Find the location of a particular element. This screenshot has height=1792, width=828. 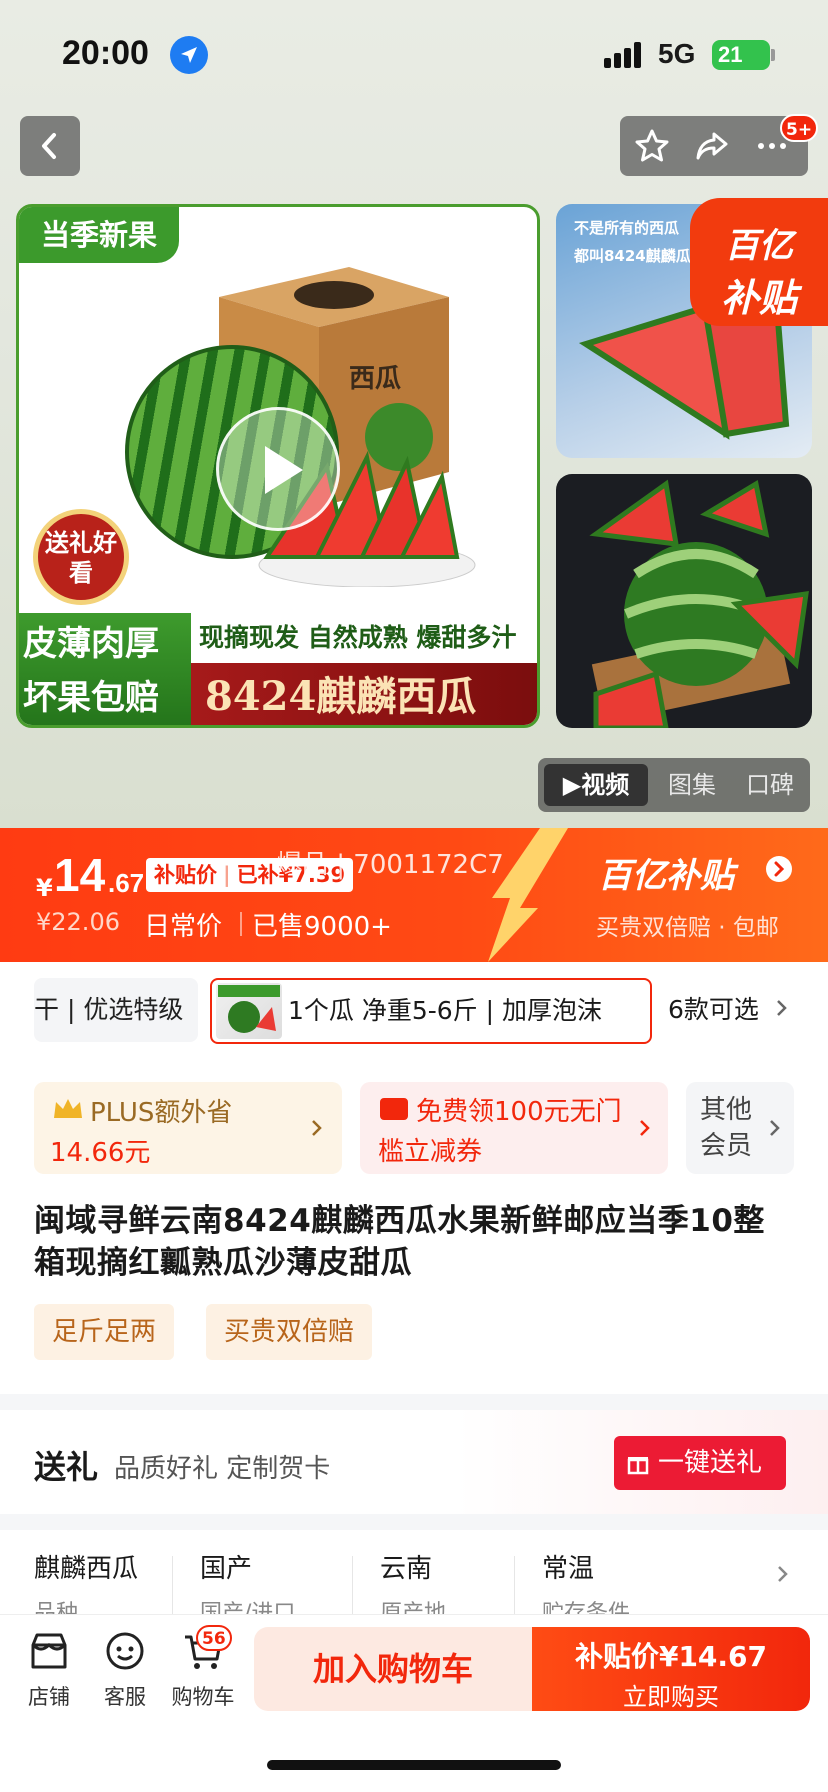

sold-count: 已售9000+ is located at coordinates (322, 927).